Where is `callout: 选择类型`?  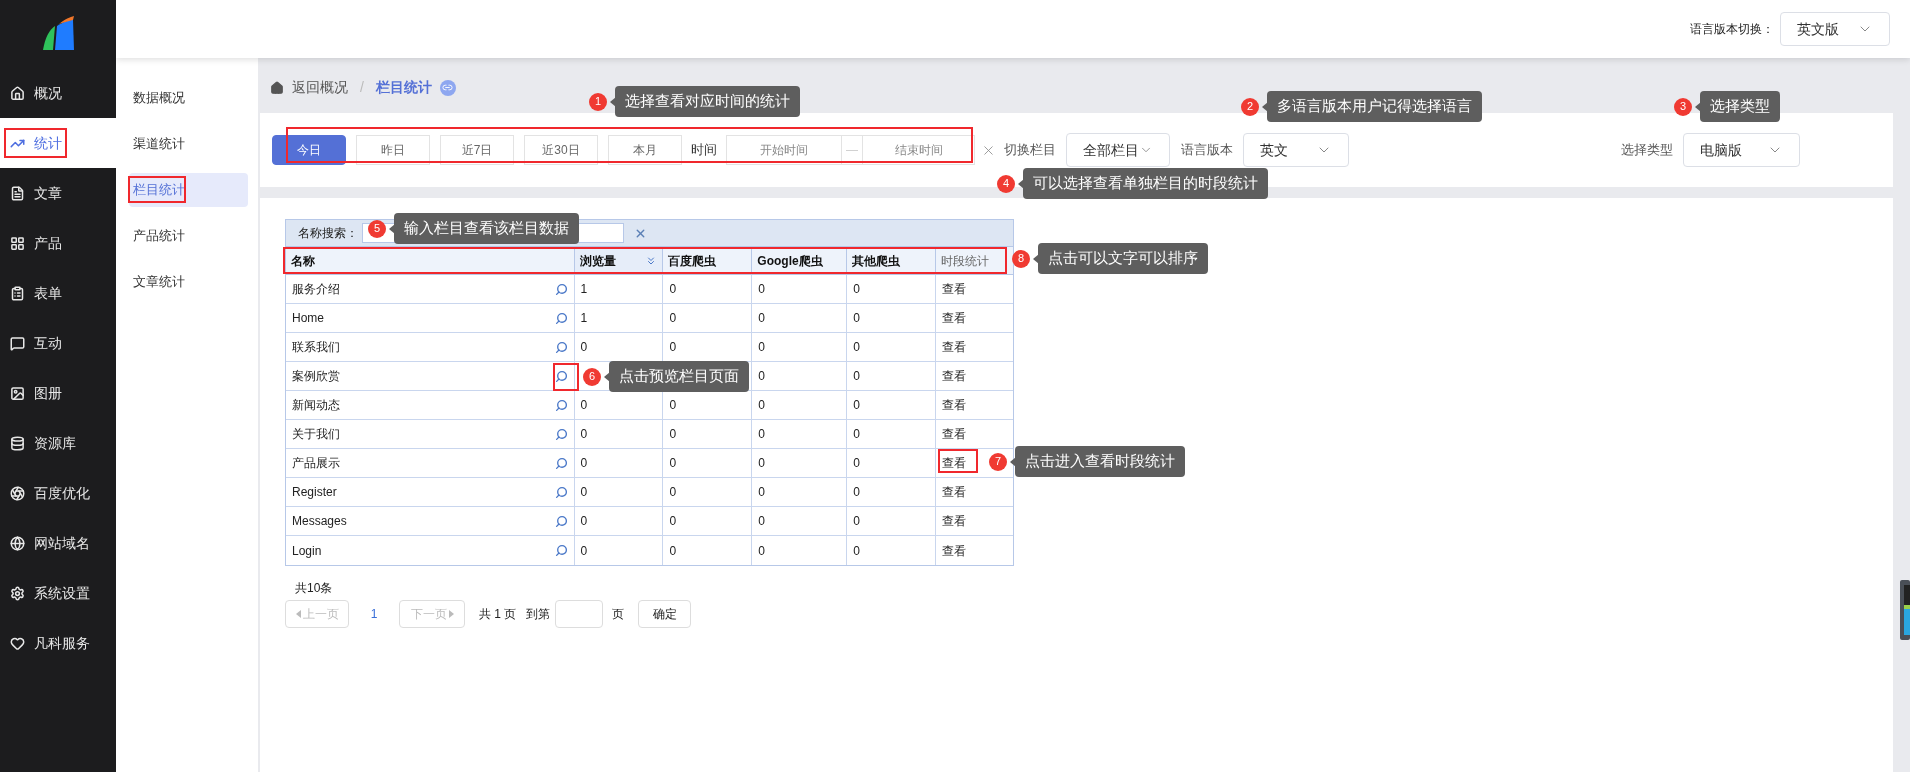 callout: 选择类型 is located at coordinates (1740, 106).